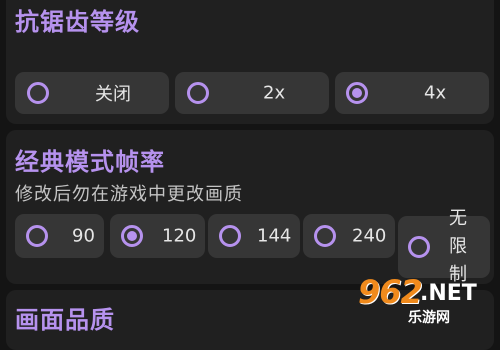 This screenshot has height=350, width=500. I want to click on option-label: 120, so click(179, 236).